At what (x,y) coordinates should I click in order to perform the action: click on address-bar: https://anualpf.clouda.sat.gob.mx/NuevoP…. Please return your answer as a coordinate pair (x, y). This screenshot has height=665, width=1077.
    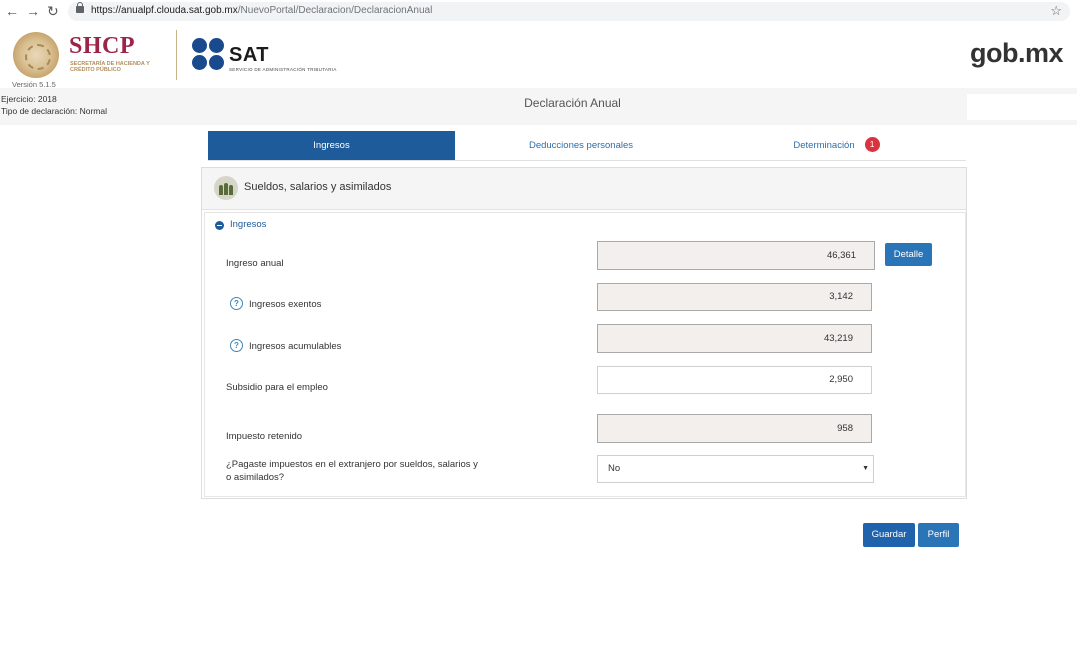
    Looking at the image, I should click on (569, 11).